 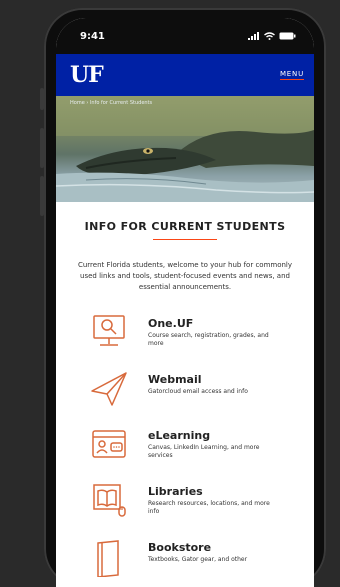 I want to click on site-header: UF MENU, so click(x=185, y=75).